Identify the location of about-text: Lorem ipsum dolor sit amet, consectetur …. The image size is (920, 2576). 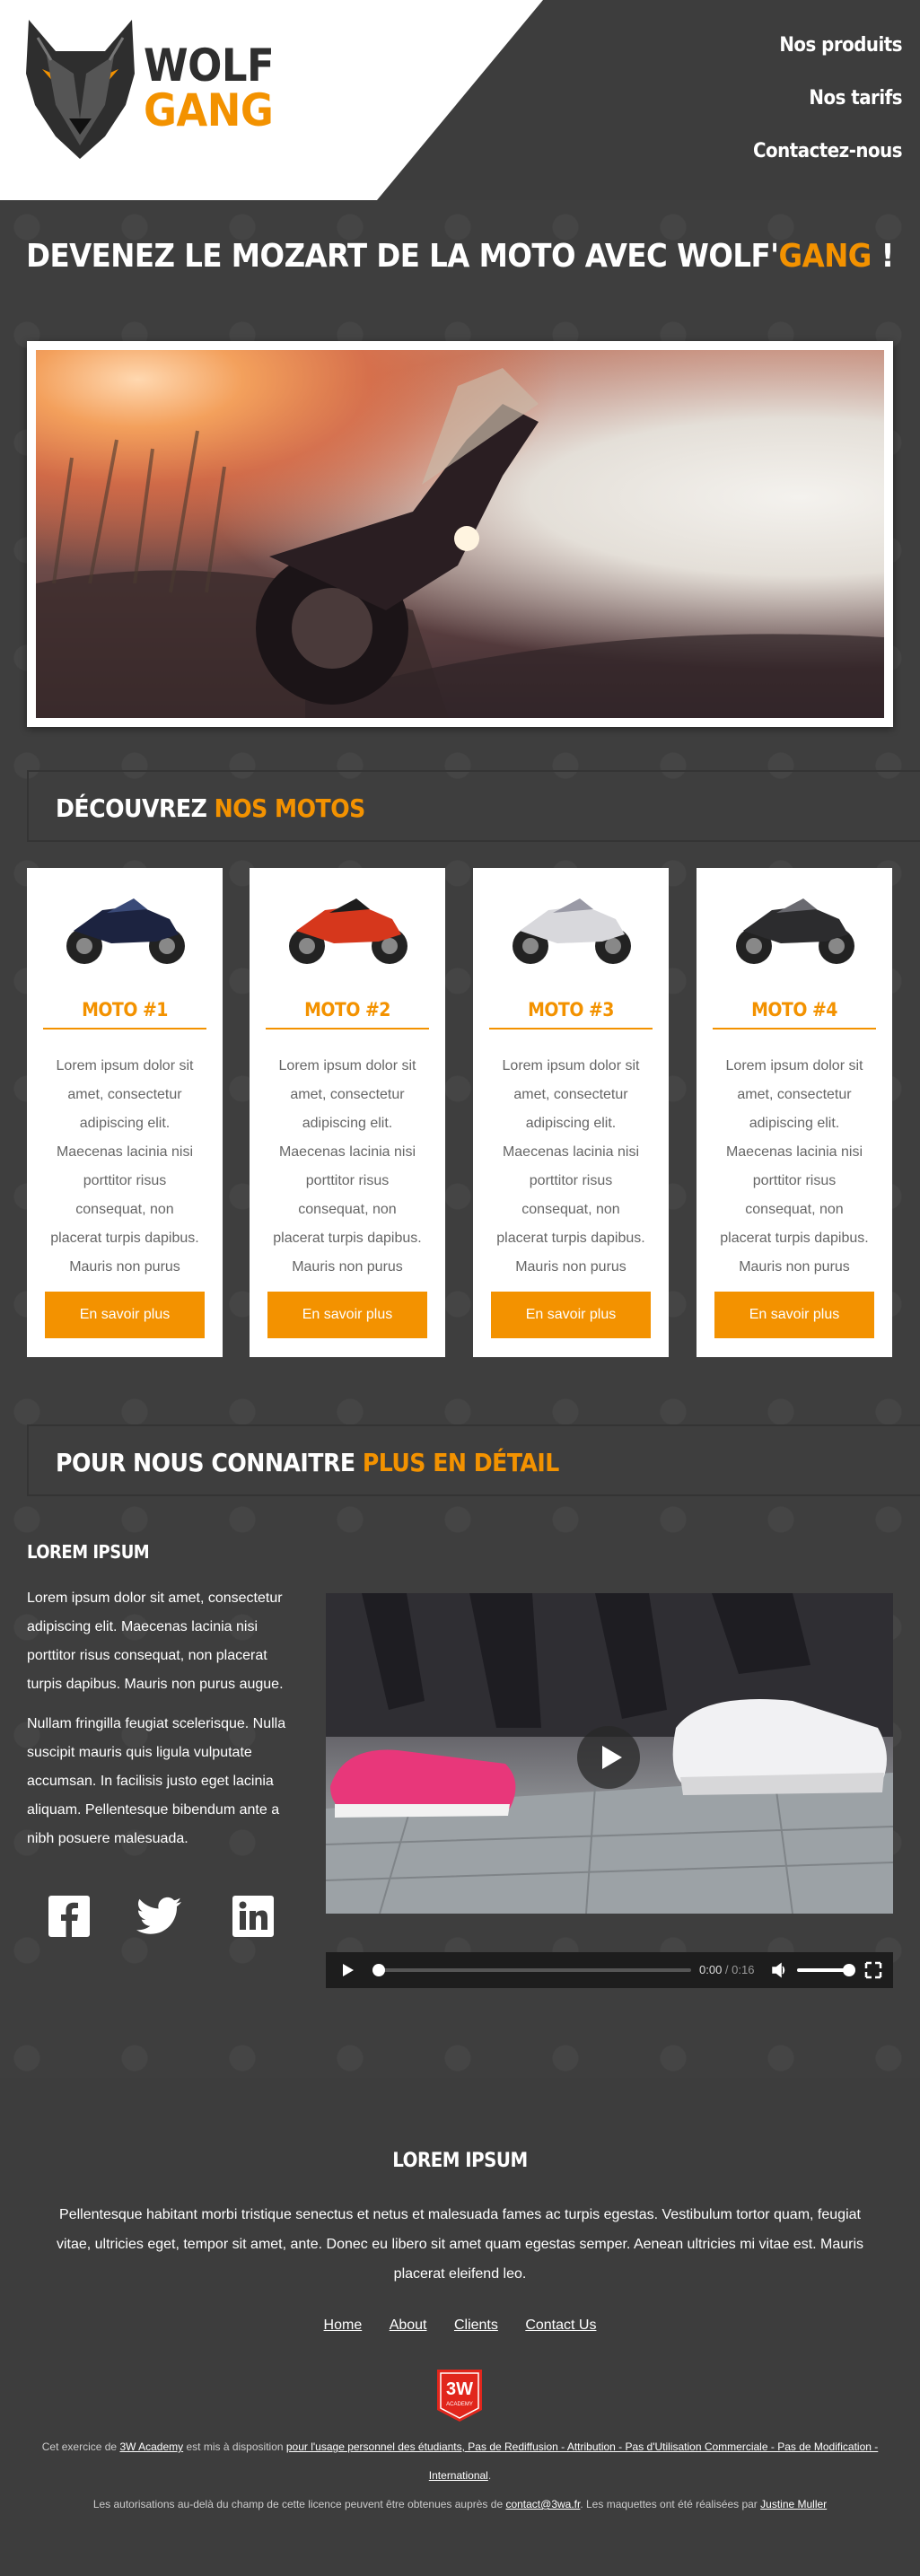
(161, 1724).